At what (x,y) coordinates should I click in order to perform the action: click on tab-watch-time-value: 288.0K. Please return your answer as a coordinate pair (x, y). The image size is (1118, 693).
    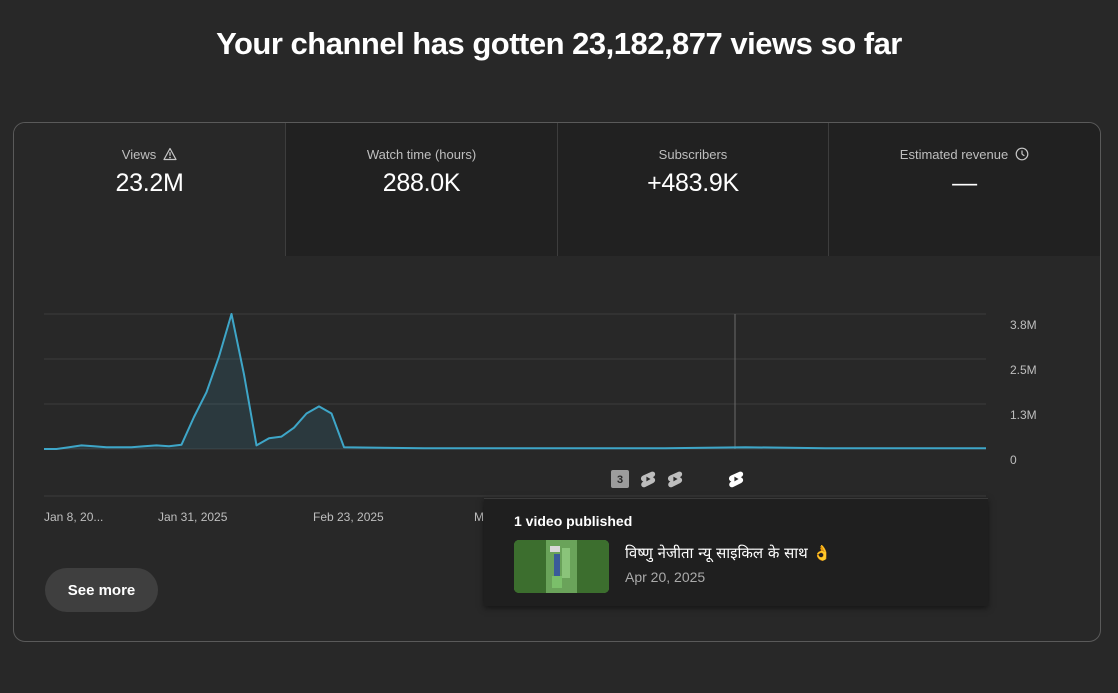
    Looking at the image, I should click on (421, 182).